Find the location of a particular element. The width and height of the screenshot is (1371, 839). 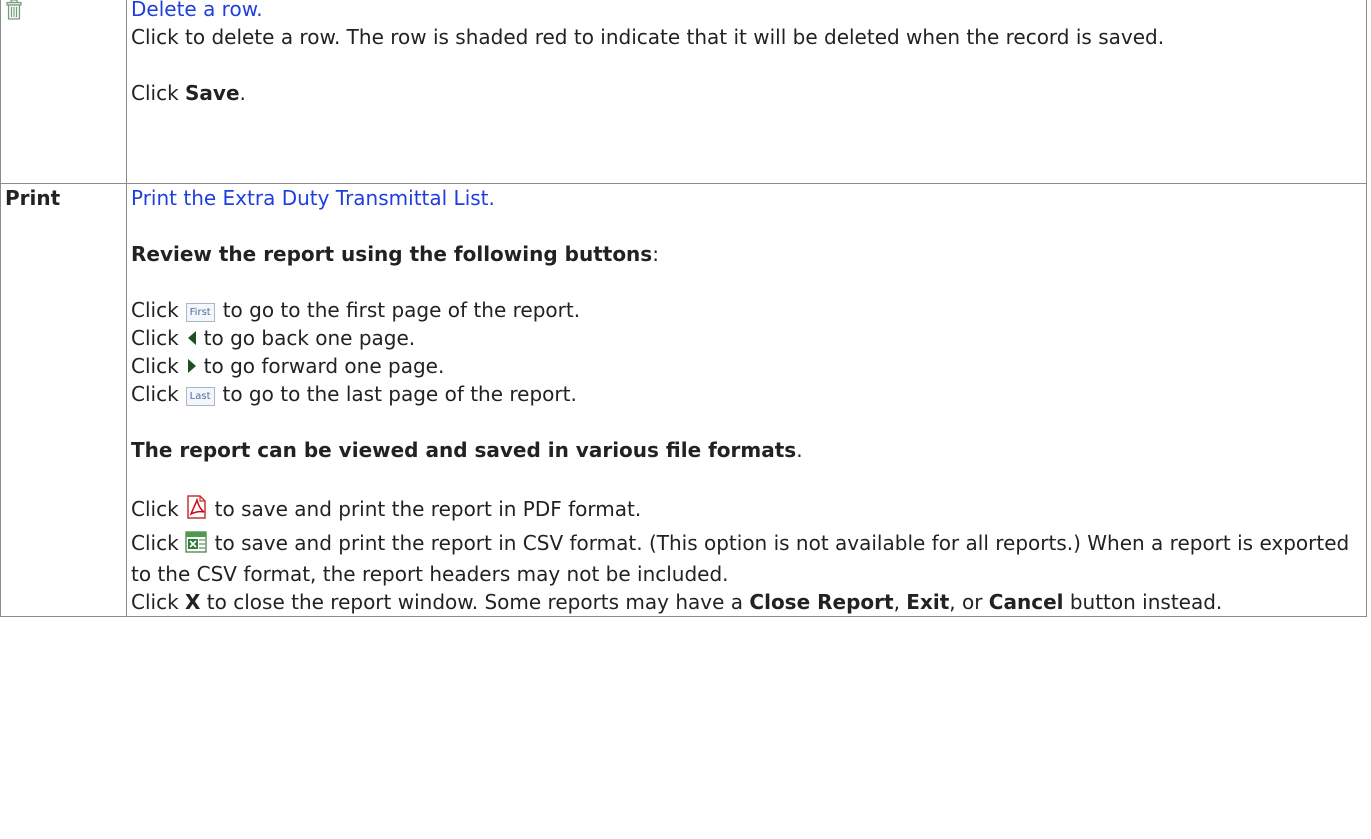

next-page-instruction: Click to go forward one page. is located at coordinates (288, 366).